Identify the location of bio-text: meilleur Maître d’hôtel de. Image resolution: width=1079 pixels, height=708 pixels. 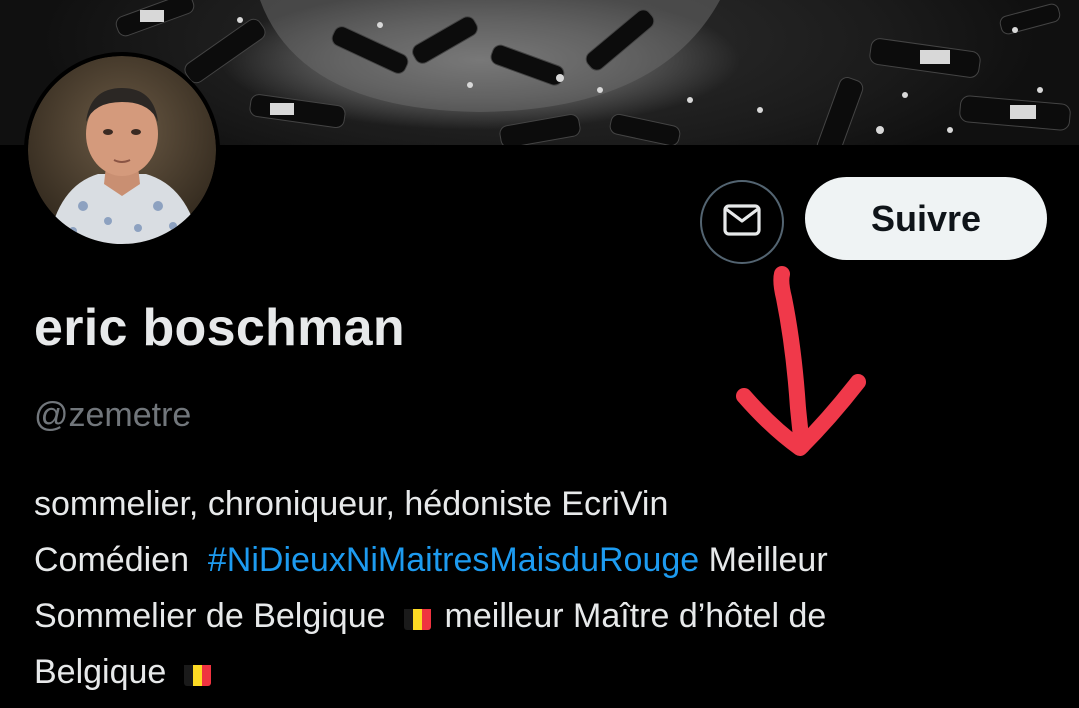
(635, 616).